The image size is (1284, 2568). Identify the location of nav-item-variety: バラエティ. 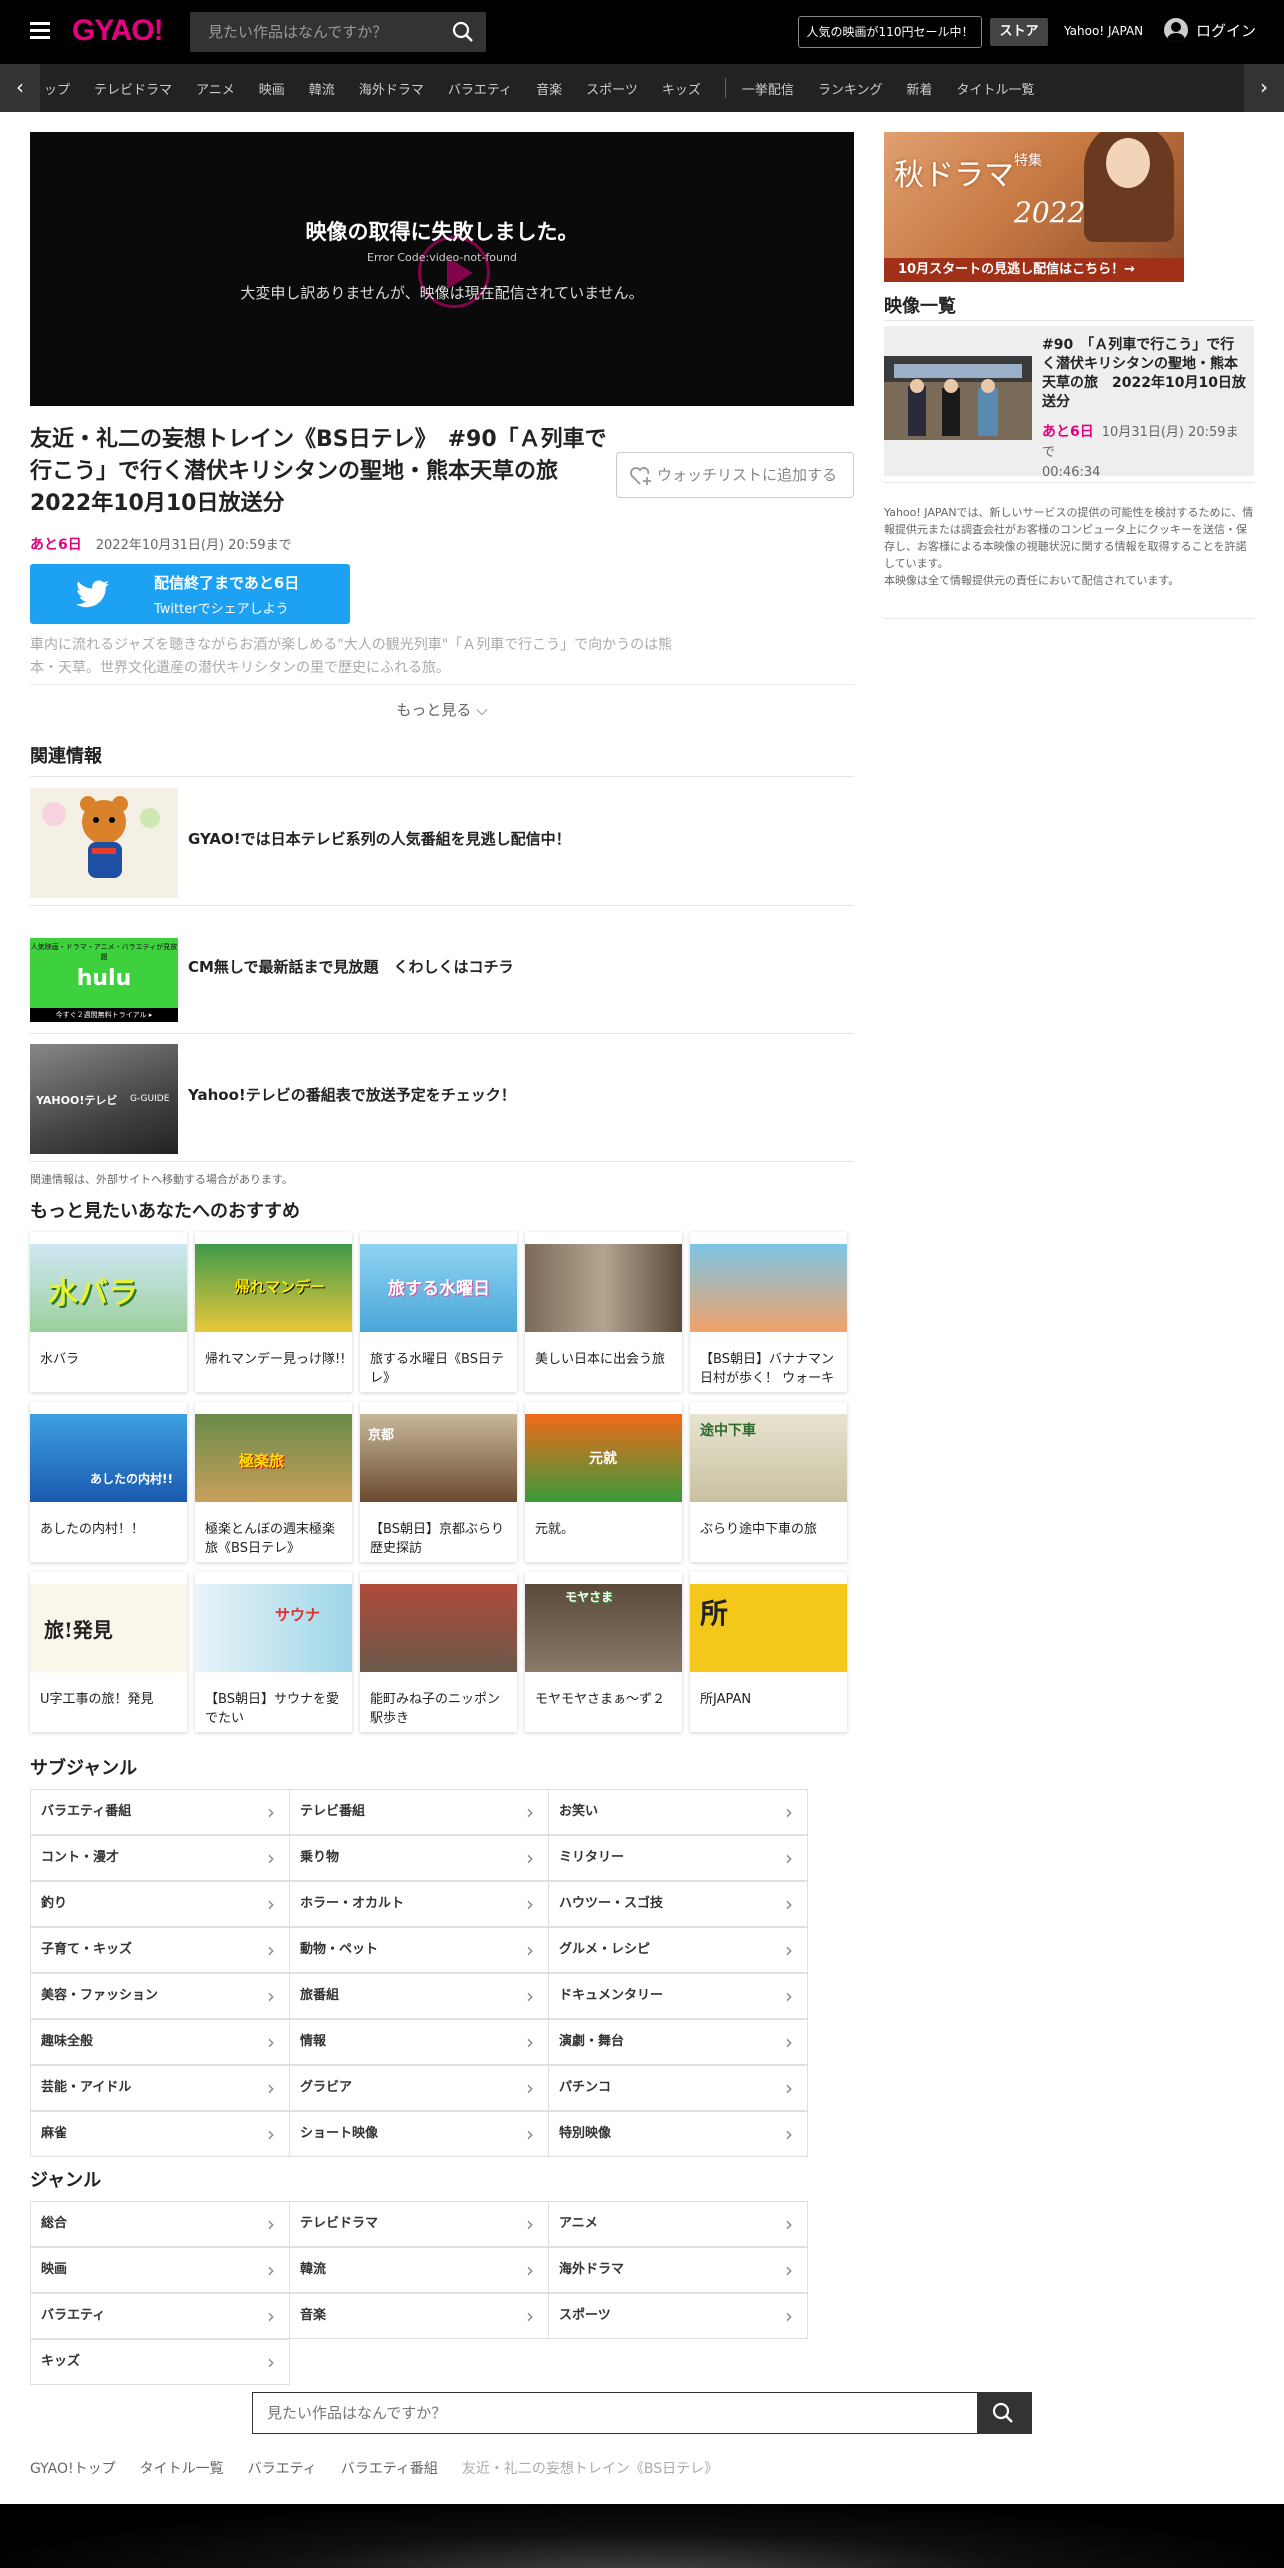
(480, 88).